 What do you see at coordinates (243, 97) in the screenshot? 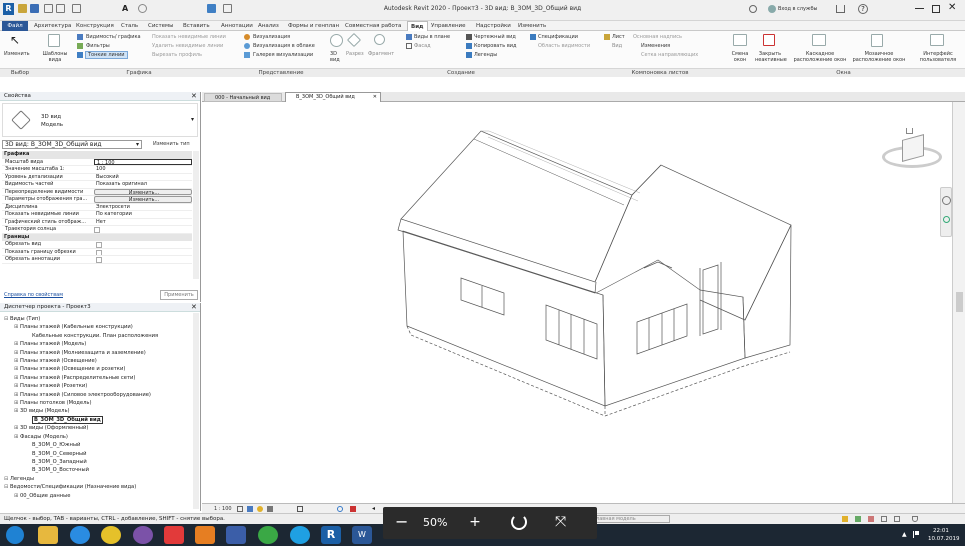
I see `view-tab-start: 000 - Начальный вид` at bounding box center [243, 97].